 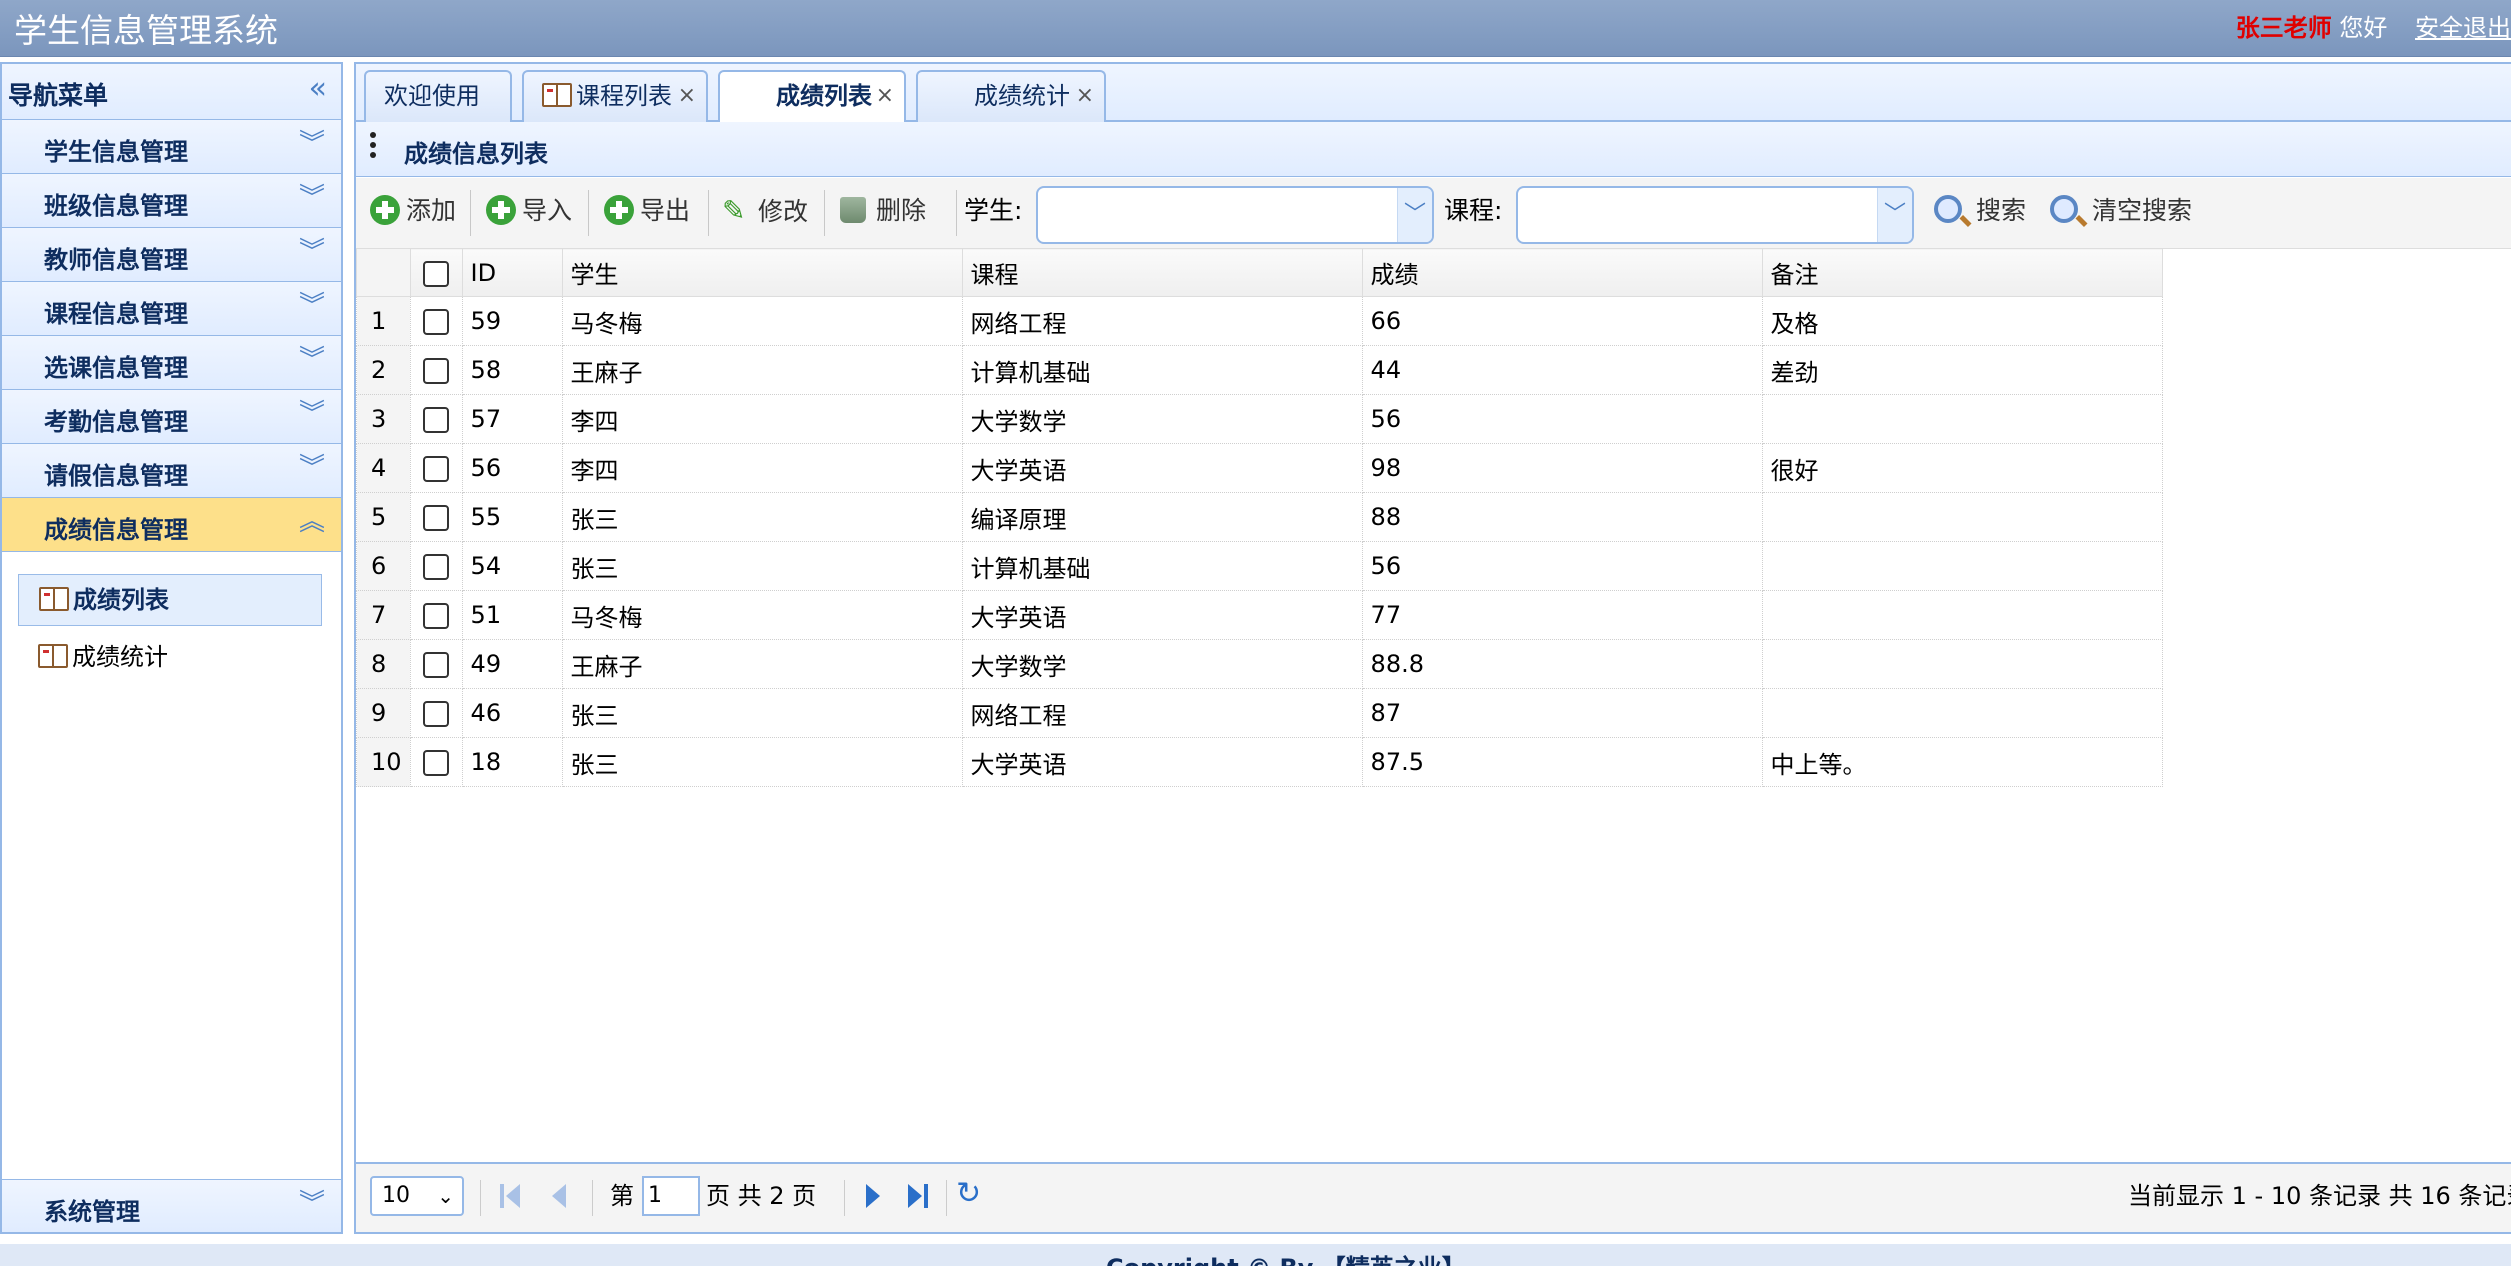 What do you see at coordinates (1259, 664) in the screenshot?
I see `table-row: 8 49 王麻子 大学数学 88.8` at bounding box center [1259, 664].